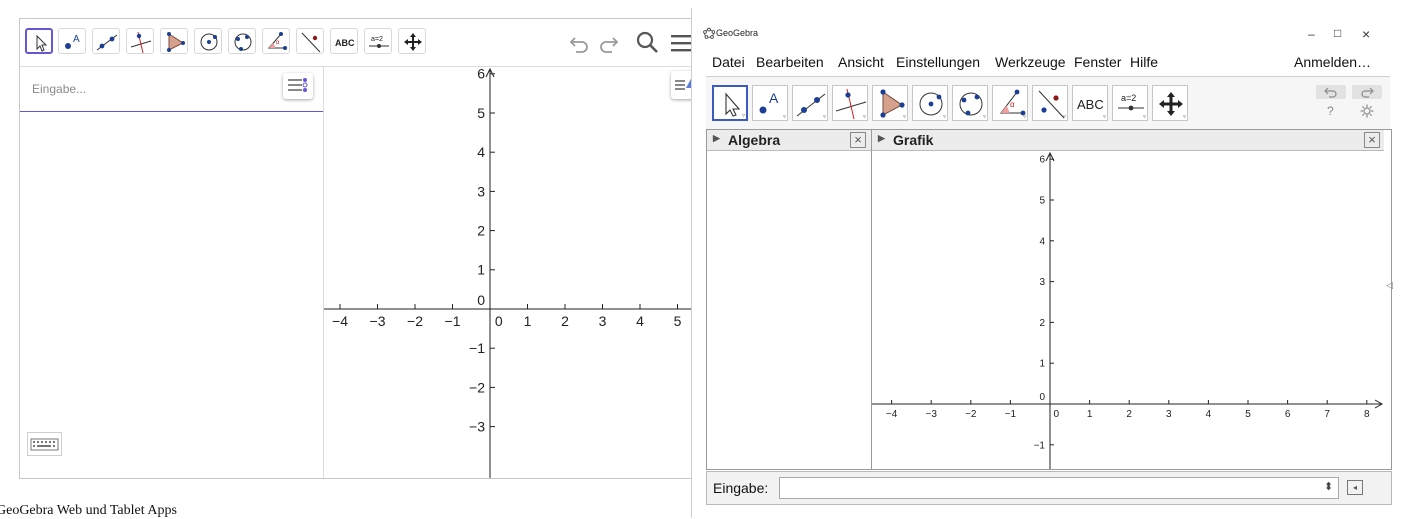 Image resolution: width=1413 pixels, height=519 pixels. What do you see at coordinates (1042, 282) in the screenshot?
I see `y-tick-label: 3` at bounding box center [1042, 282].